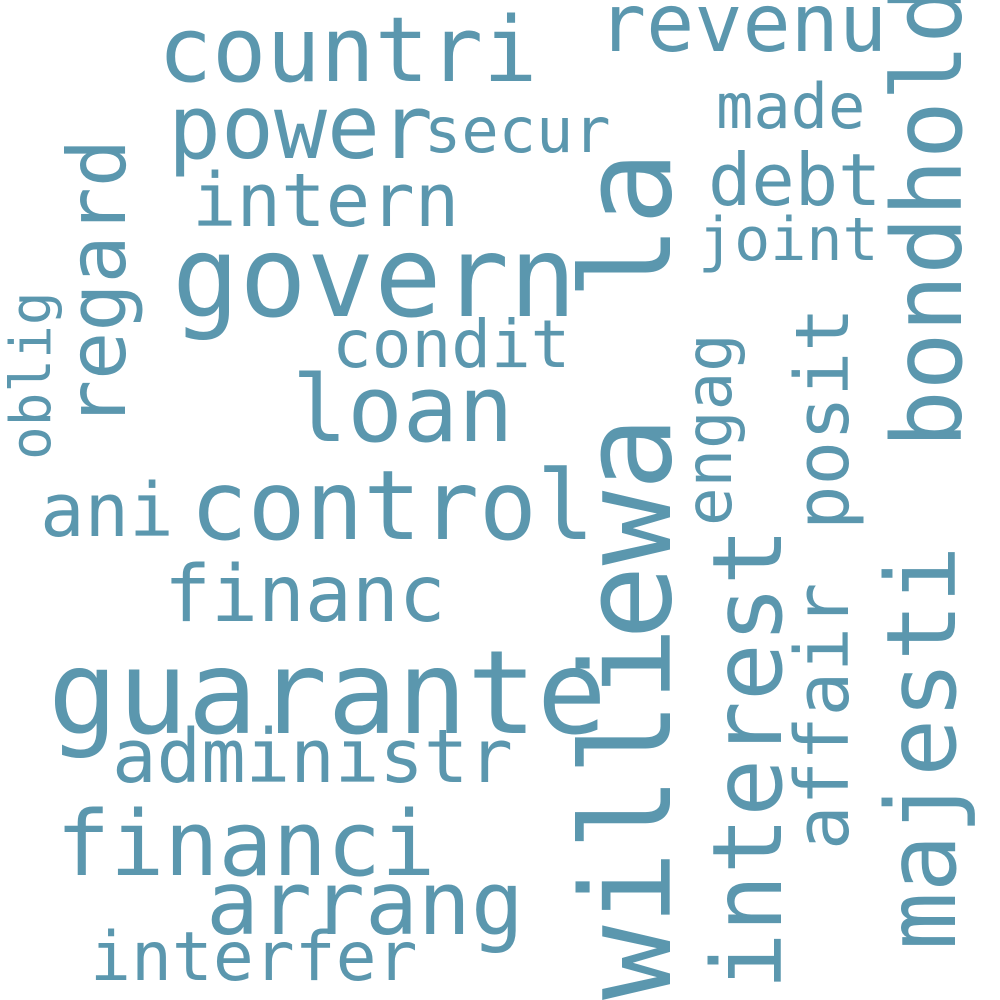  Describe the element at coordinates (254, 957) in the screenshot. I see `word-interfer: interfer` at that location.